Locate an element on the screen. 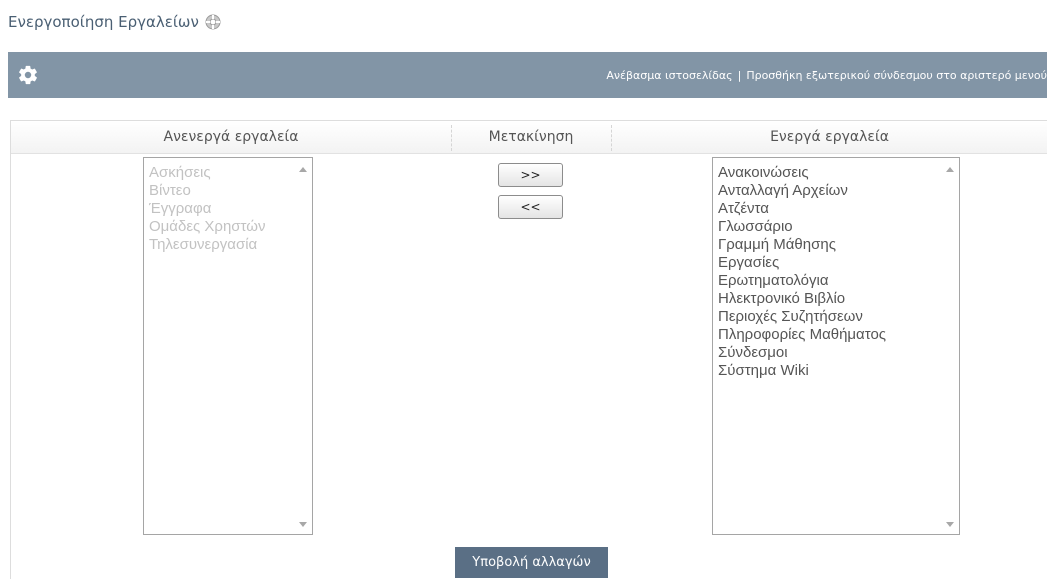 The height and width of the screenshot is (579, 1047). list-item: Εργασίες is located at coordinates (838, 263).